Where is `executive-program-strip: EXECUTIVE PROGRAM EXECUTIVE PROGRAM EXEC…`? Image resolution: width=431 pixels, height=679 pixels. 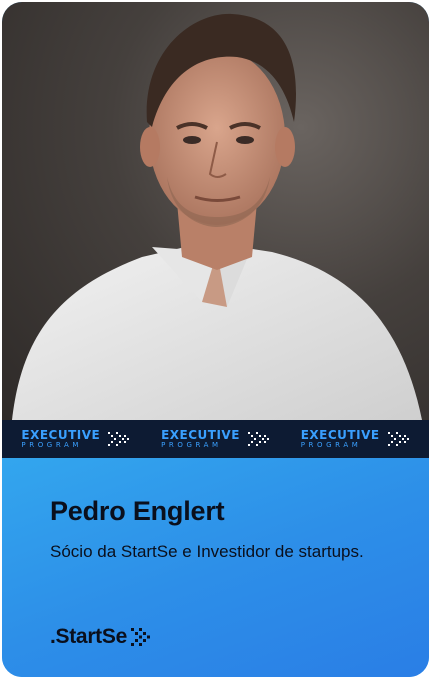 executive-program-strip: EXECUTIVE PROGRAM EXECUTIVE PROGRAM EXEC… is located at coordinates (215, 439).